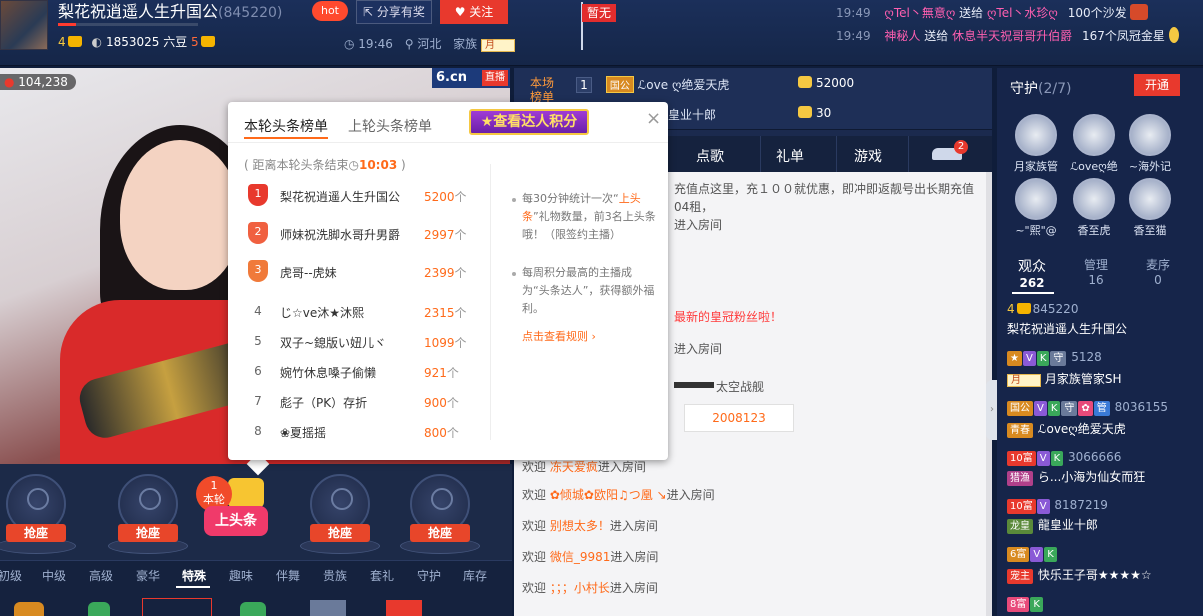 Image resolution: width=1203 pixels, height=616 pixels. Describe the element at coordinates (54, 575) in the screenshot. I see `tab-gift-mid: 中级` at that location.